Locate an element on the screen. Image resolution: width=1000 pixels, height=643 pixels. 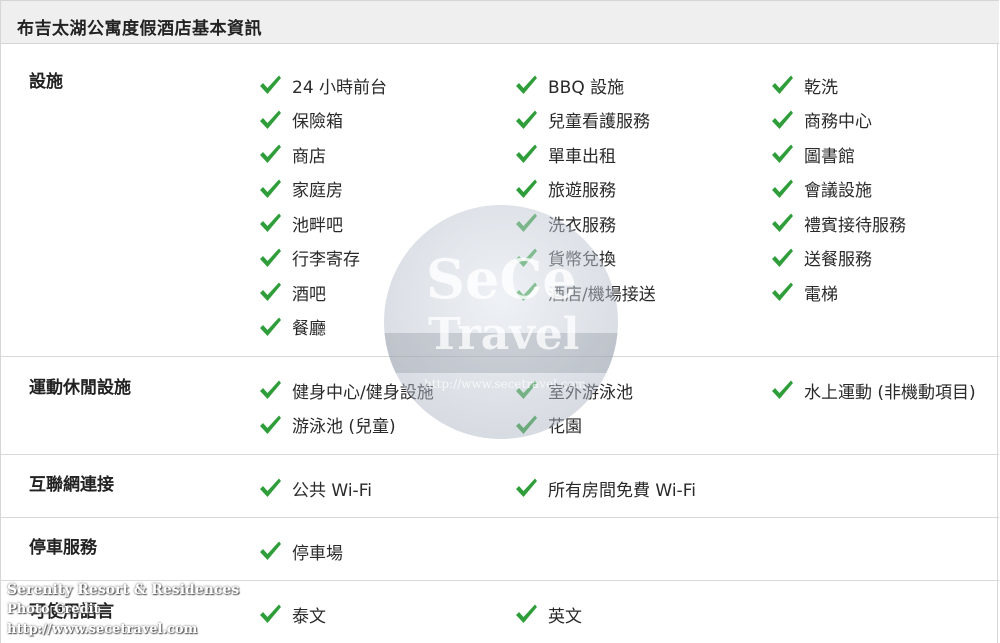
section-label: 設施 is located at coordinates (46, 82).